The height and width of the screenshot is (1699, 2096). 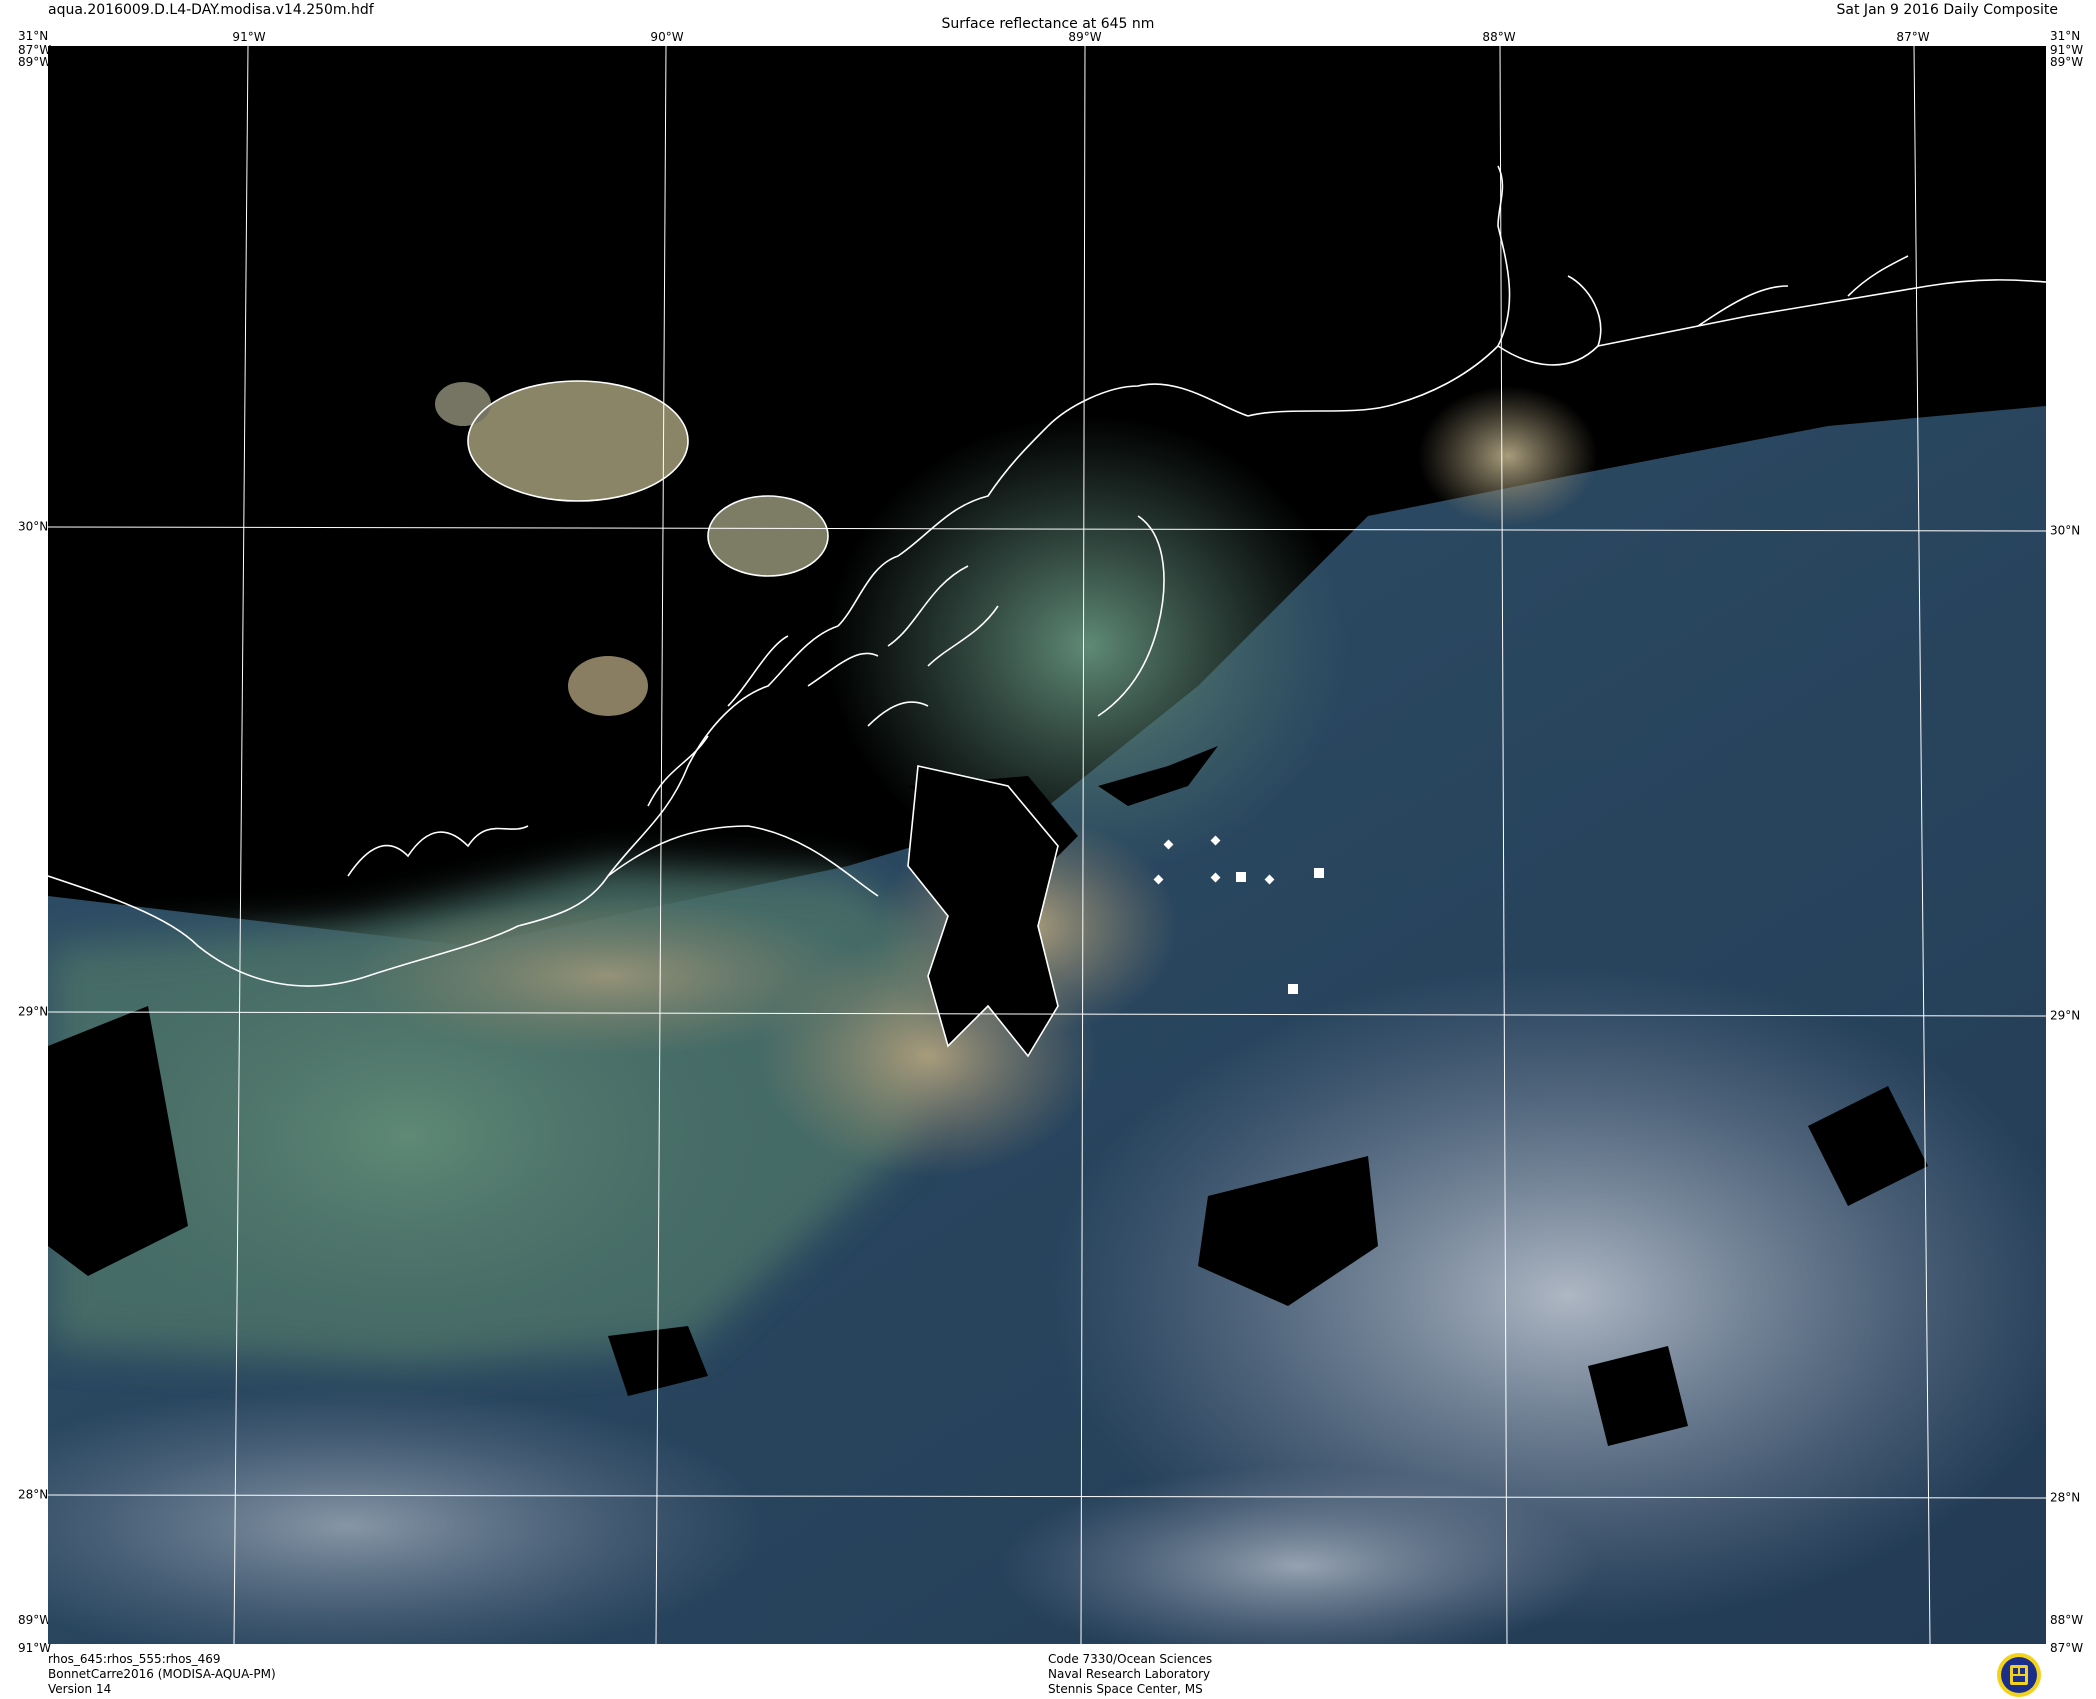 I want to click on lat-label-right-28n: 28°N, so click(x=2065, y=1497).